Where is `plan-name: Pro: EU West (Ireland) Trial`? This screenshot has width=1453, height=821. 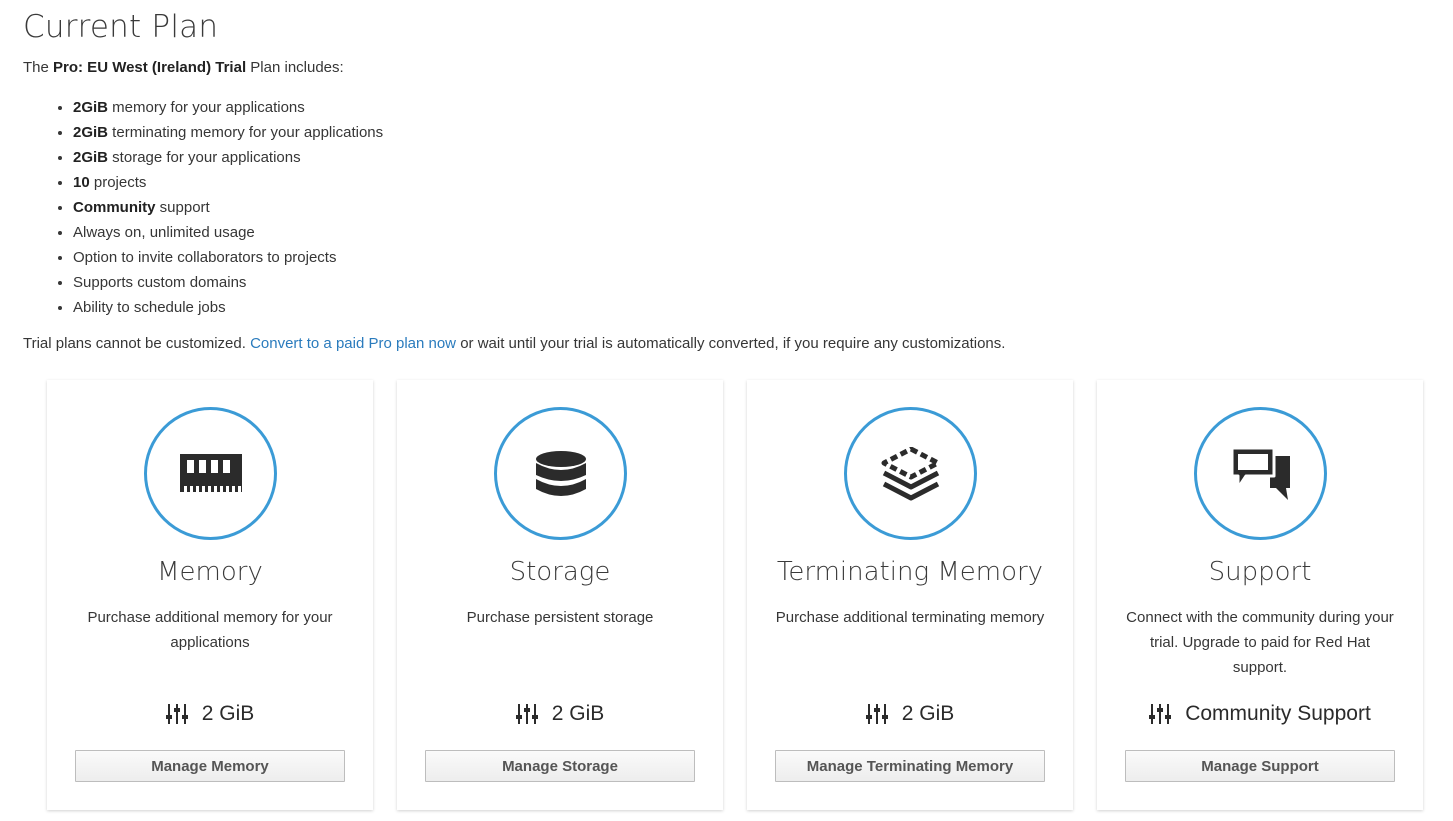 plan-name: Pro: EU West (Ireland) Trial is located at coordinates (150, 67).